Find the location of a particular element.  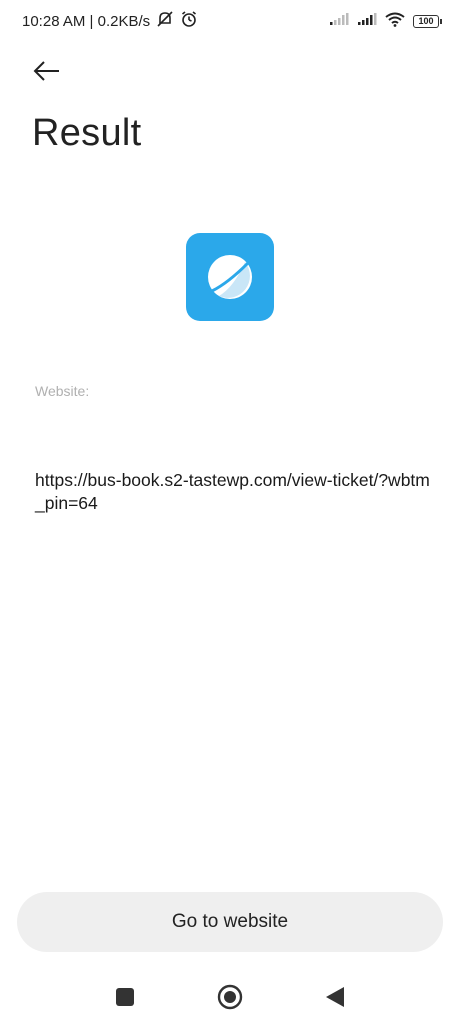

back-button is located at coordinates (47, 73).